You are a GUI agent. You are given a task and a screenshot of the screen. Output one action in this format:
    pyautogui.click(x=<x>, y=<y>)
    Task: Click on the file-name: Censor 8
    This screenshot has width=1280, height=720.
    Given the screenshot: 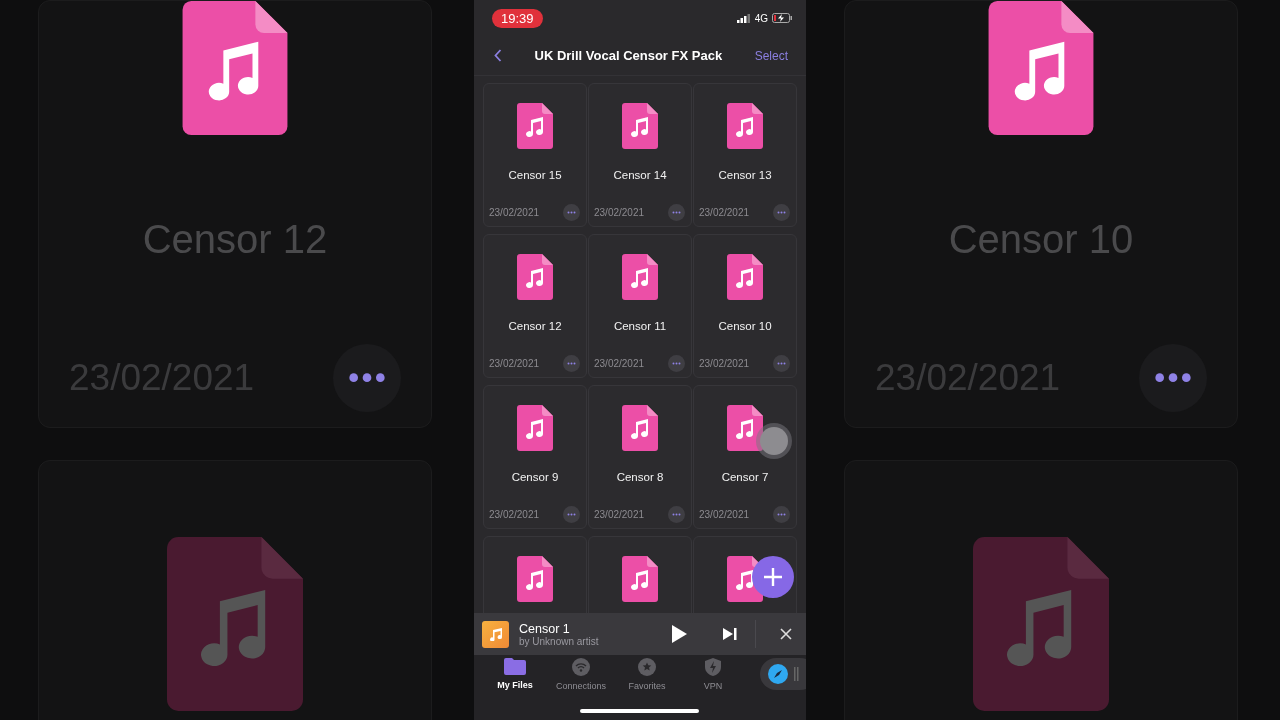 What is the action you would take?
    pyautogui.click(x=640, y=477)
    